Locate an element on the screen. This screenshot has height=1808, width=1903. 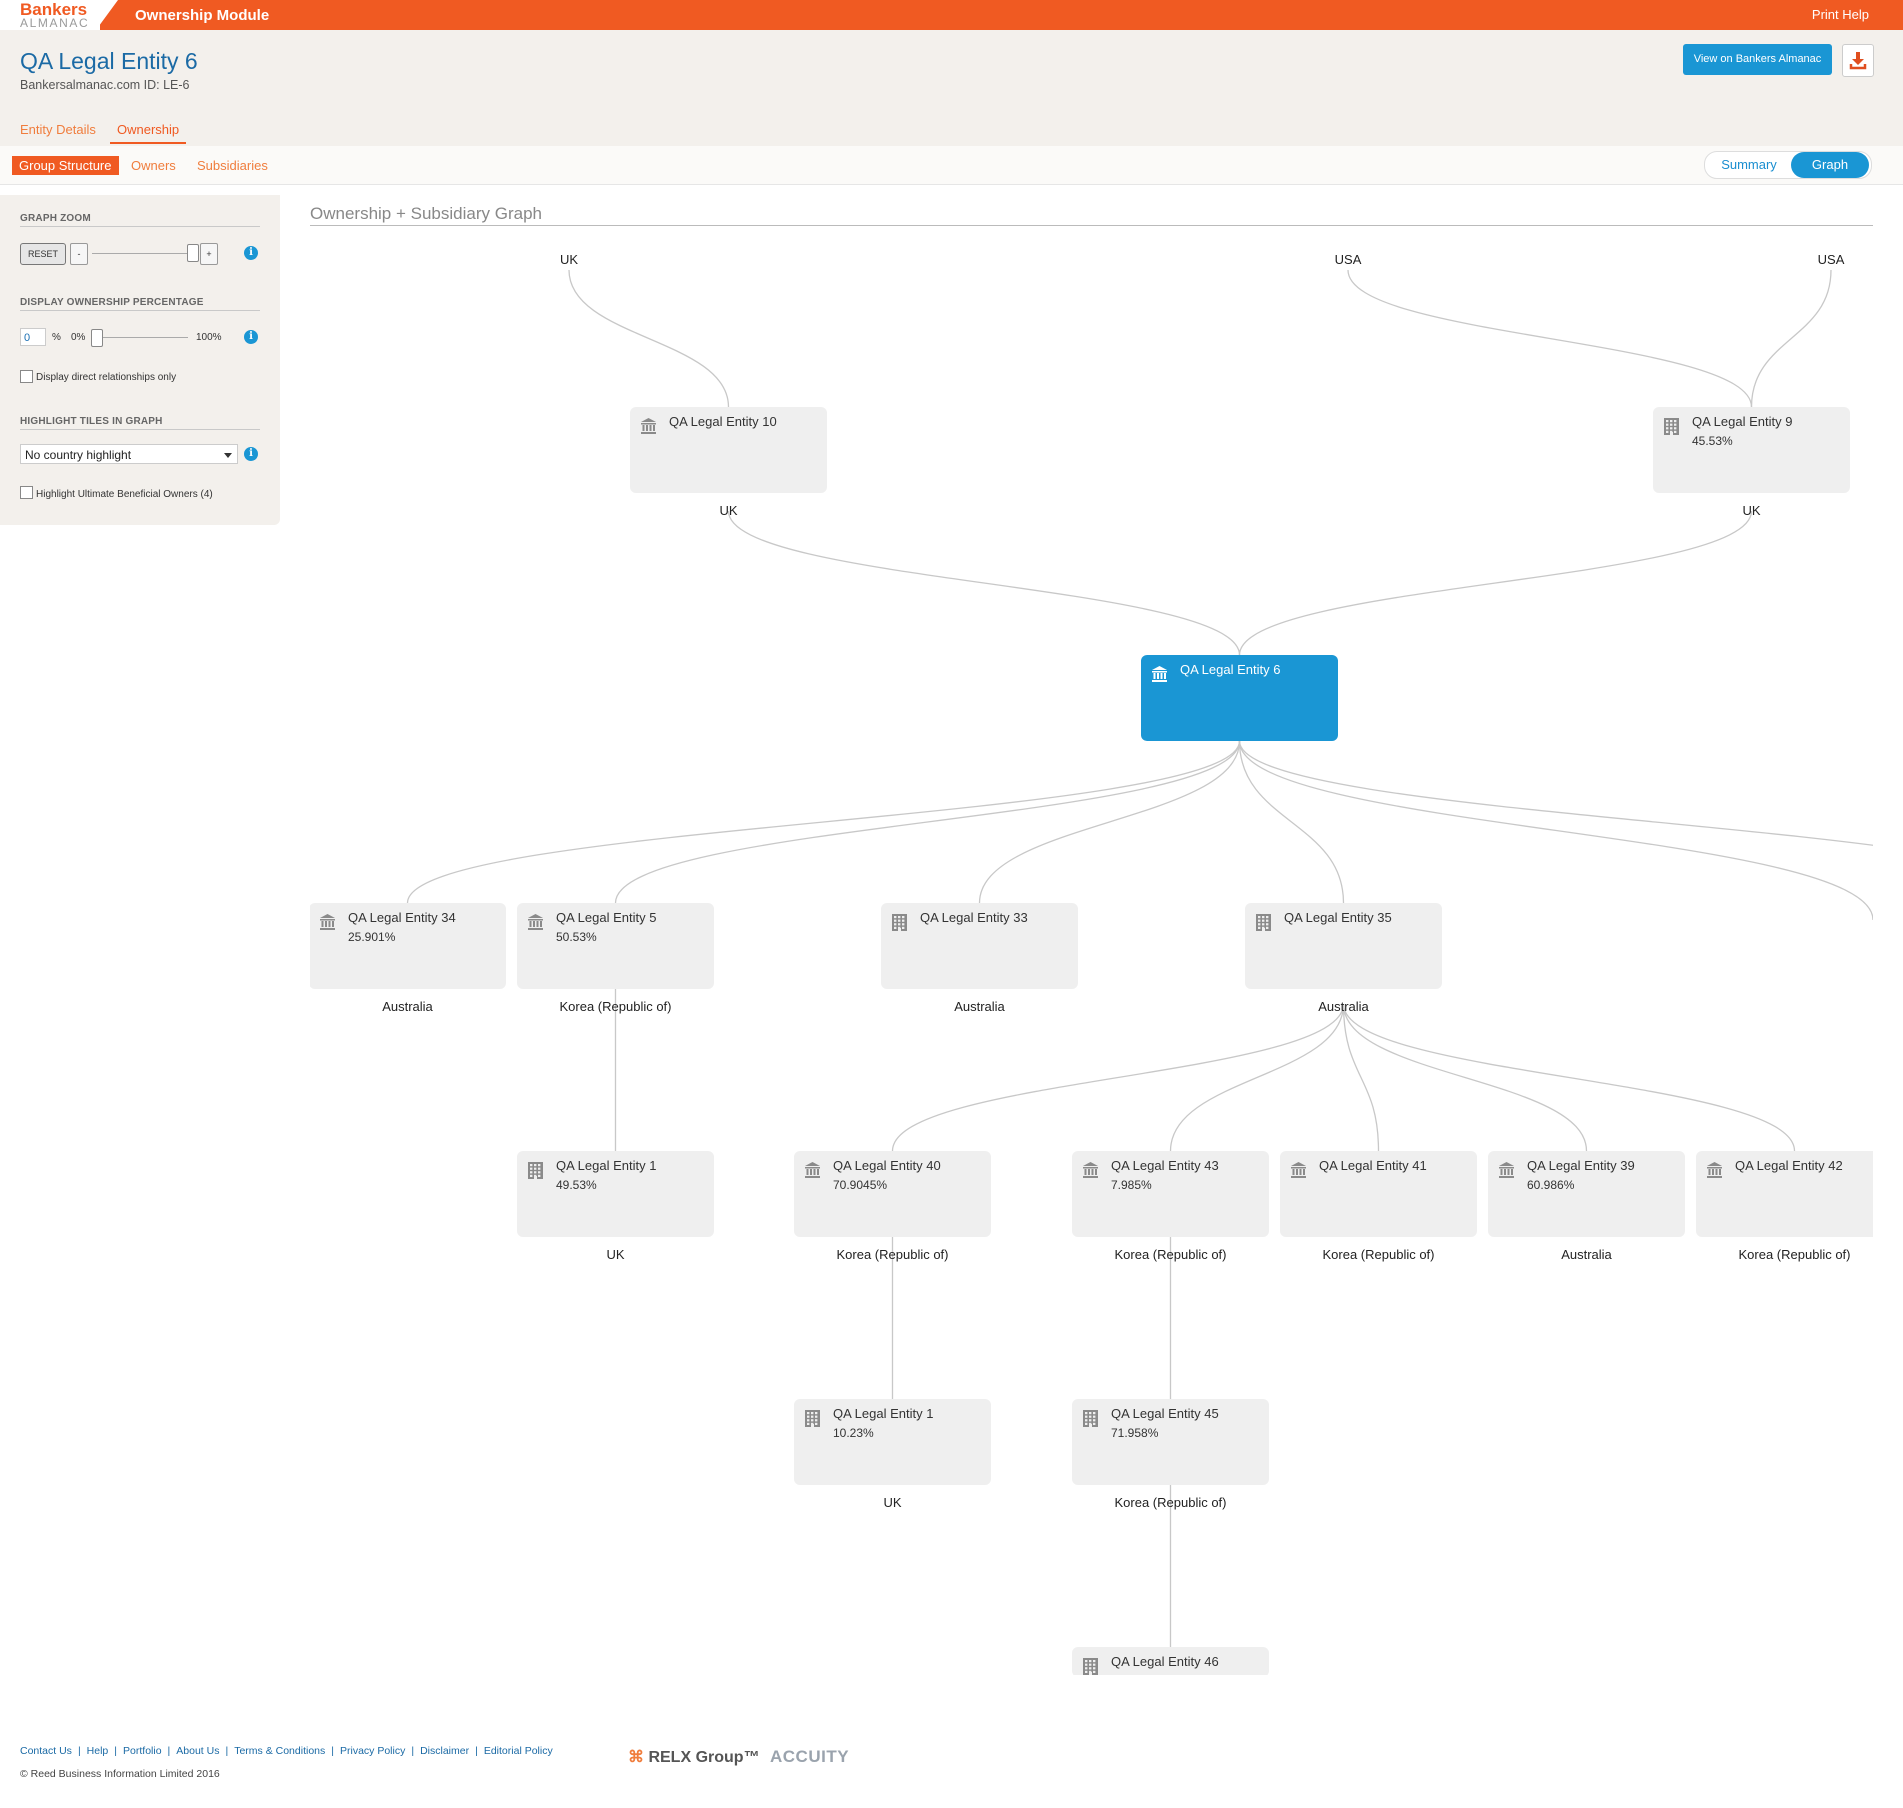
country-highlight-select: No country highlight is located at coordinates (129, 454).